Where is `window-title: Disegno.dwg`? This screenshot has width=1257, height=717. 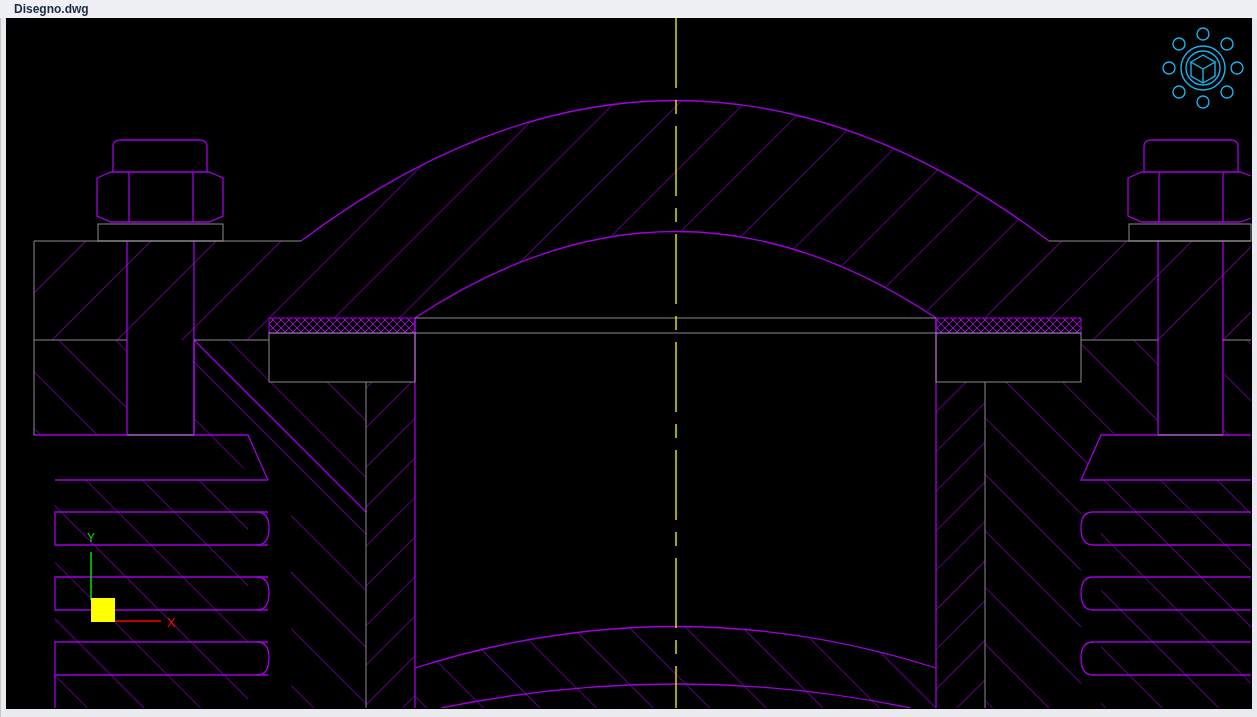
window-title: Disegno.dwg is located at coordinates (51, 9).